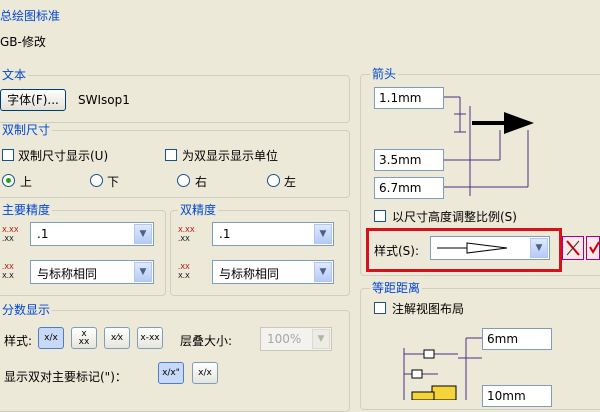  What do you see at coordinates (65, 377) in the screenshot?
I see `show-dual-marks-label: 显示双对主要标记(")：` at bounding box center [65, 377].